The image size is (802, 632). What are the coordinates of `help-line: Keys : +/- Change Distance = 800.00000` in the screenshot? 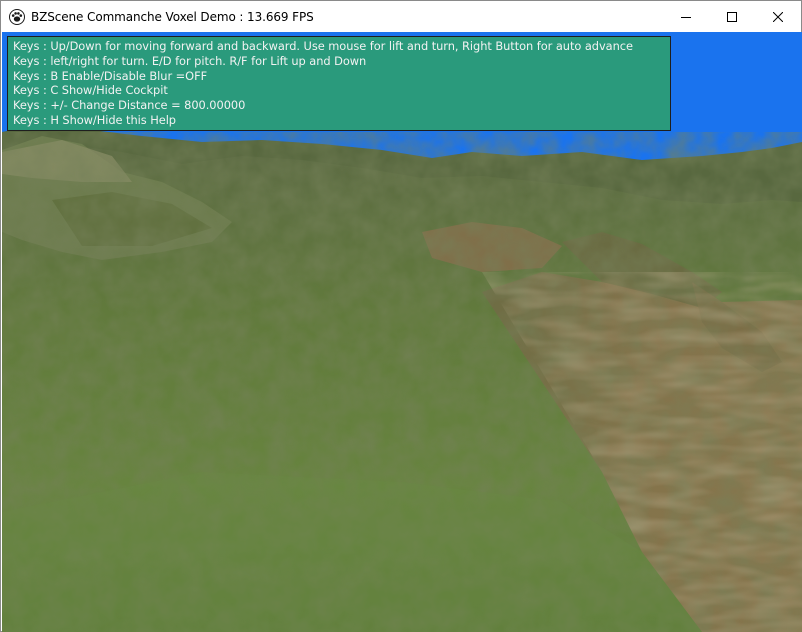 It's located at (129, 105).